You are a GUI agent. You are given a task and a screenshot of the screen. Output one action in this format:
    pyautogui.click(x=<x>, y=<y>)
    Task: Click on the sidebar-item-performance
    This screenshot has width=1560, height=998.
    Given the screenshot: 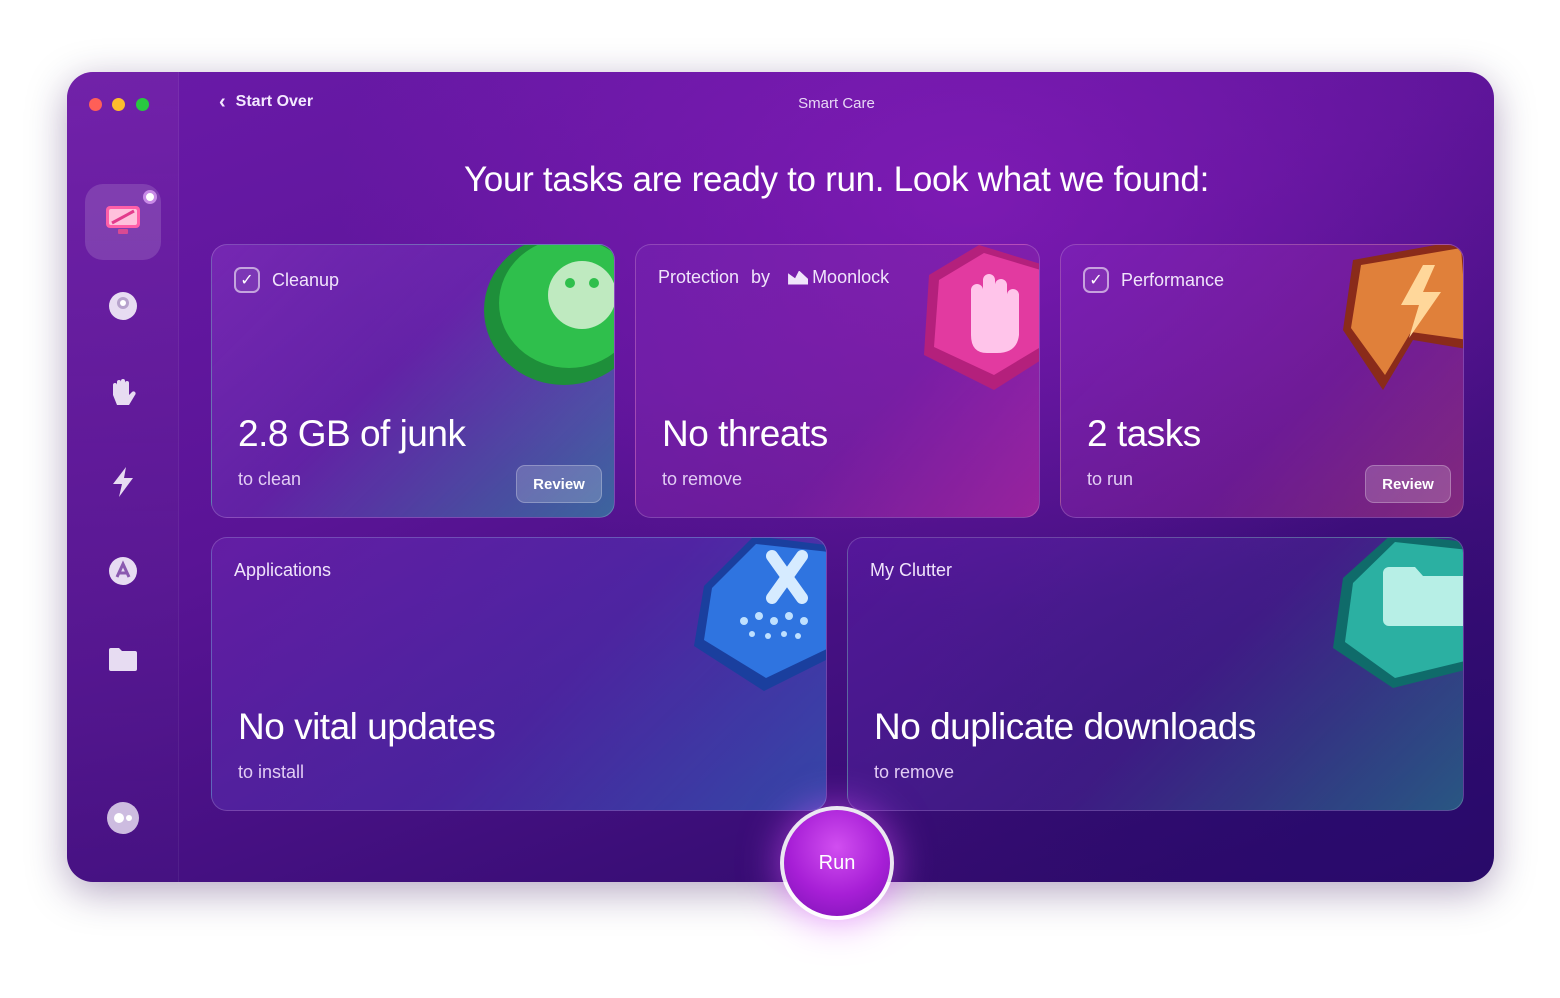 What is the action you would take?
    pyautogui.click(x=123, y=484)
    